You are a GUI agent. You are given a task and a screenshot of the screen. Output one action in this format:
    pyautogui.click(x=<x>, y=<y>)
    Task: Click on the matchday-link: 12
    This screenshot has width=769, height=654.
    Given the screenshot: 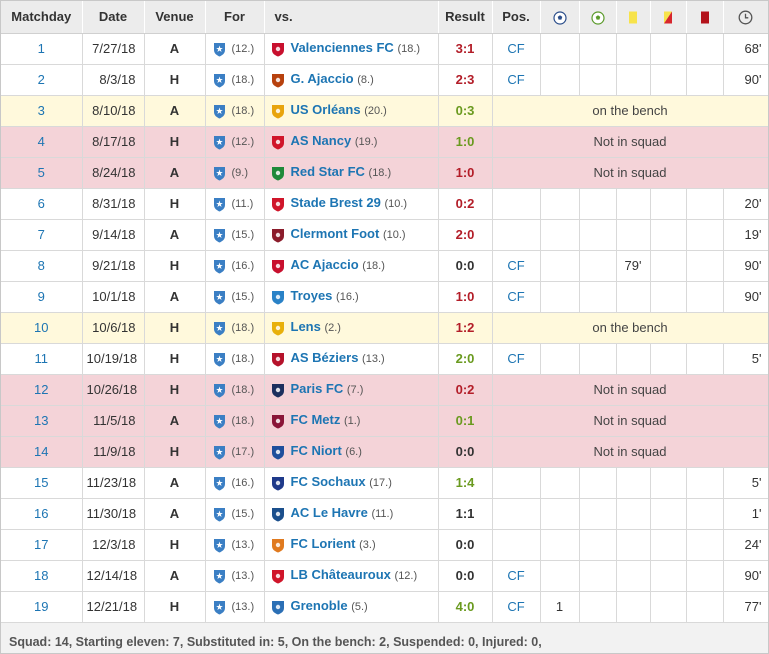 What is the action you would take?
    pyautogui.click(x=41, y=389)
    